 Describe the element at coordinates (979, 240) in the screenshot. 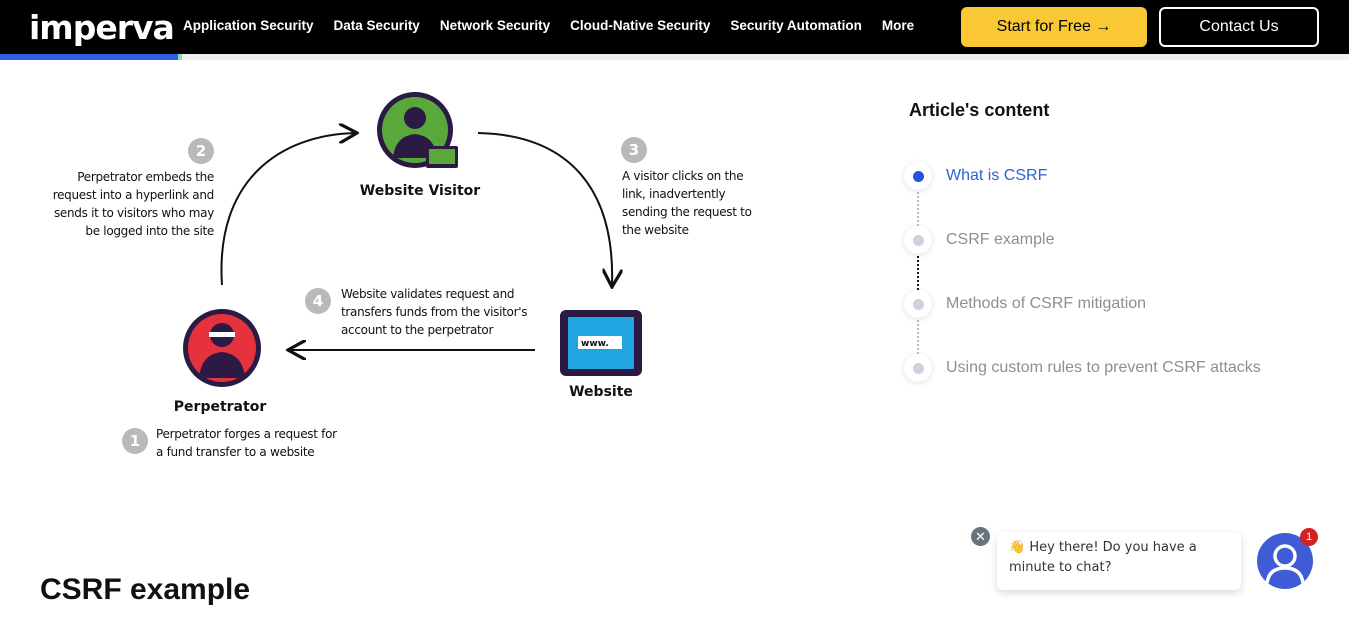

I see `toc-item-csrf-example: CSRF example` at that location.